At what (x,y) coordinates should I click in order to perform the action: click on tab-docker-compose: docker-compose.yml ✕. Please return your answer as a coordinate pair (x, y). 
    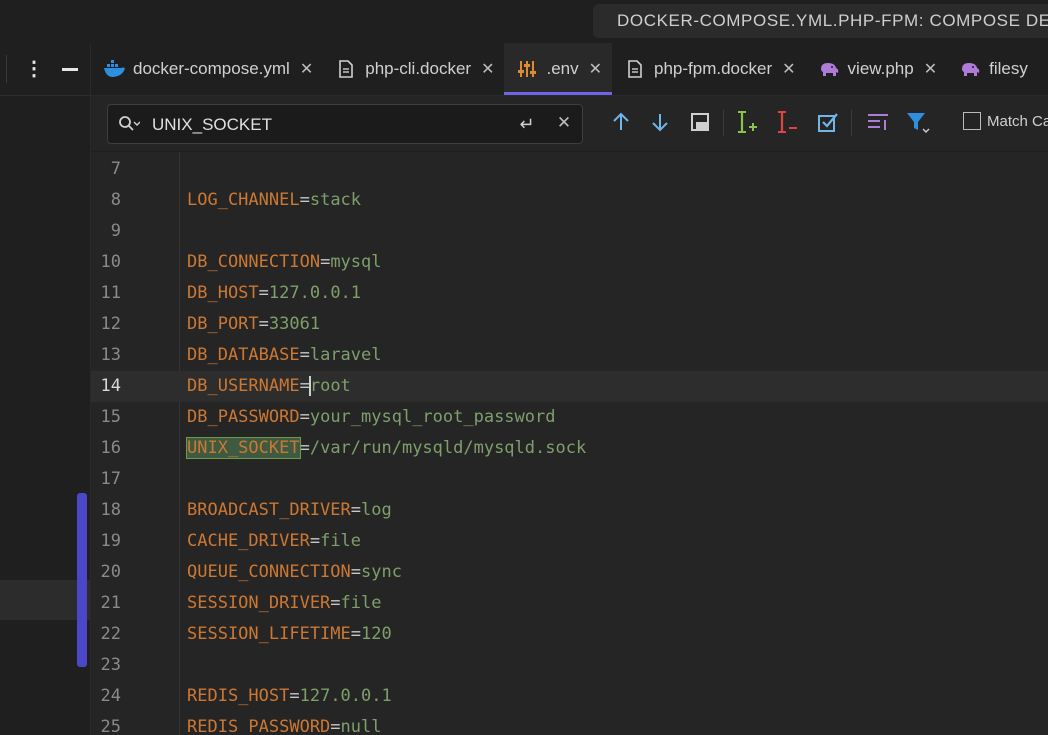
    Looking at the image, I should click on (207, 69).